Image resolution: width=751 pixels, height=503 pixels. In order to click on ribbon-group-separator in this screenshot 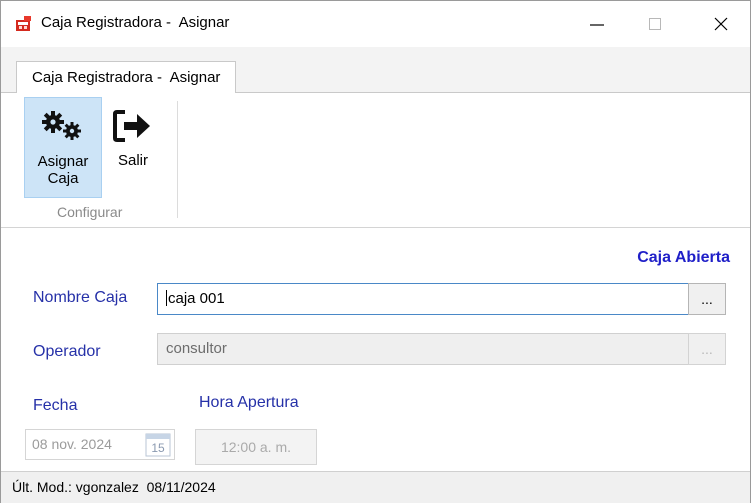, I will do `click(177, 159)`.